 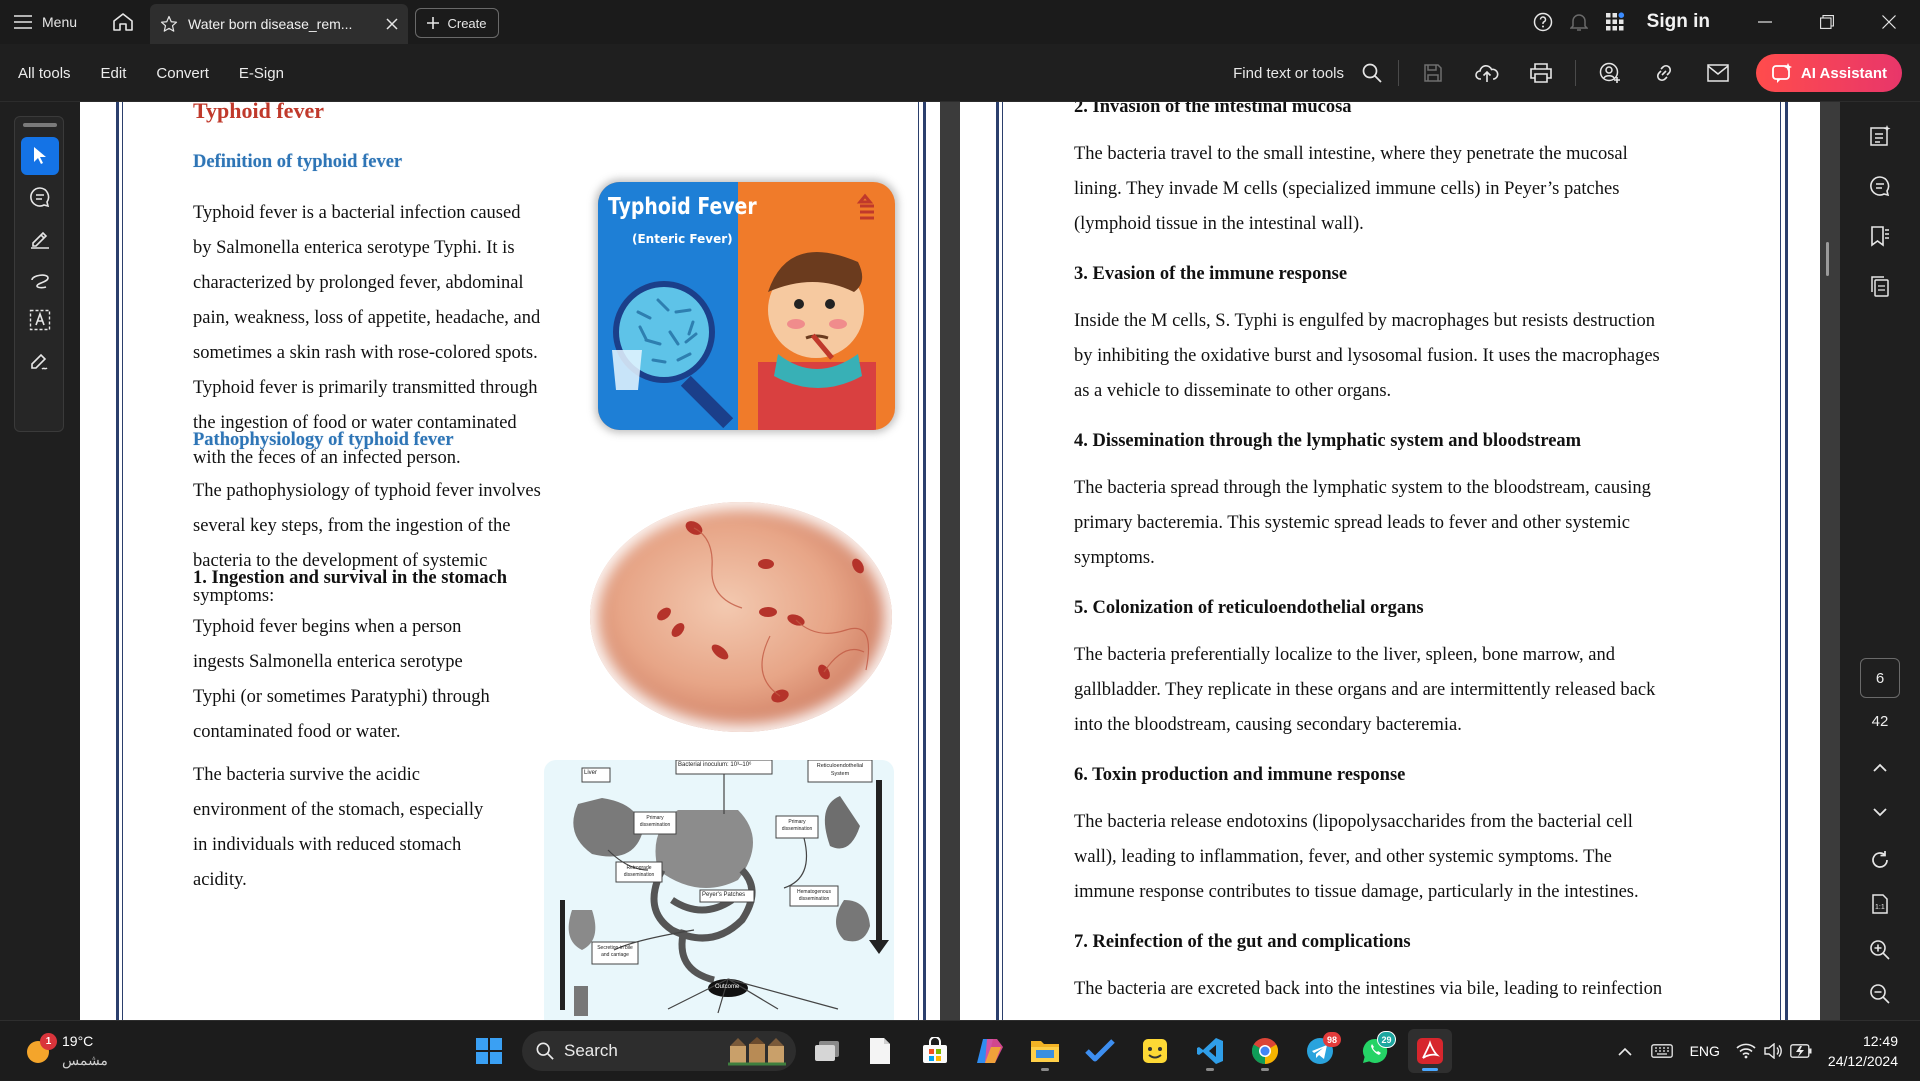 What do you see at coordinates (1880, 812) in the screenshot?
I see `next-page-button` at bounding box center [1880, 812].